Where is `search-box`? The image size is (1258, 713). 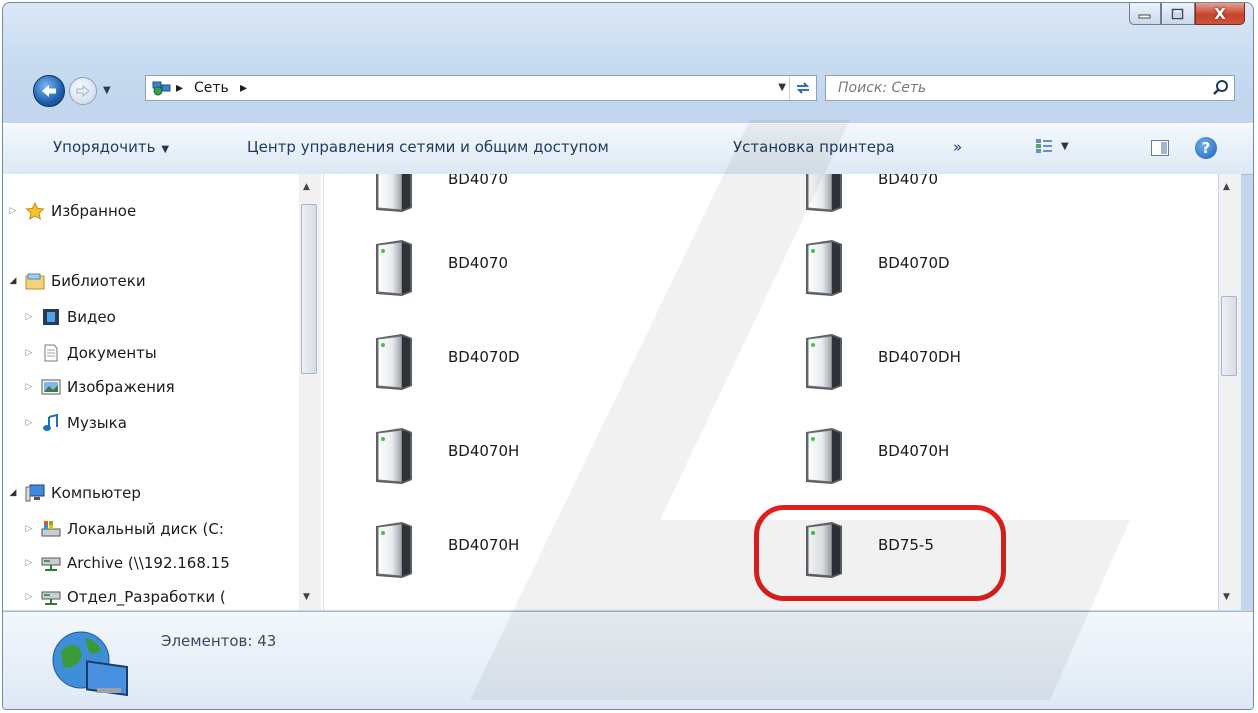
search-box is located at coordinates (1030, 88).